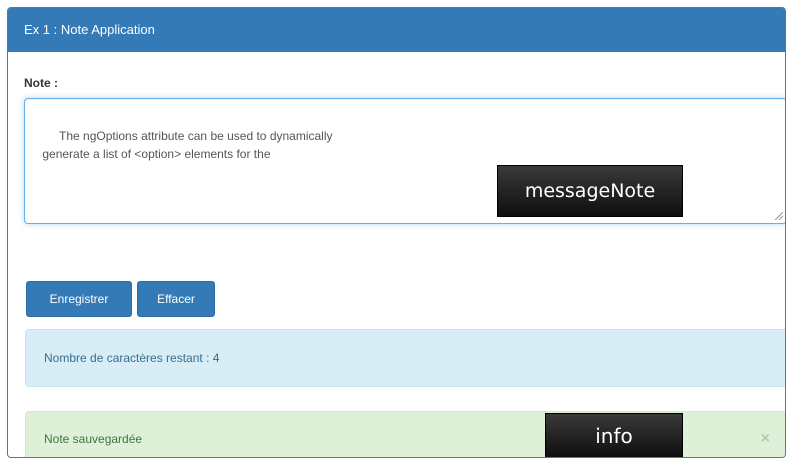 The height and width of the screenshot is (461, 805). Describe the element at coordinates (41, 83) in the screenshot. I see `note-label: Note :` at that location.